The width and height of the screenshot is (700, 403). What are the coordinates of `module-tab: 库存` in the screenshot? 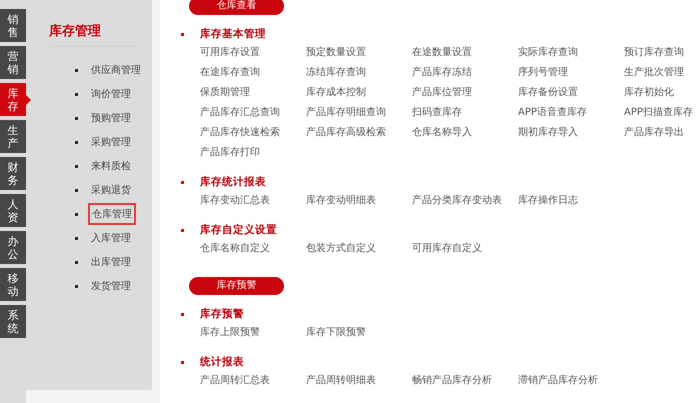 It's located at (13, 99).